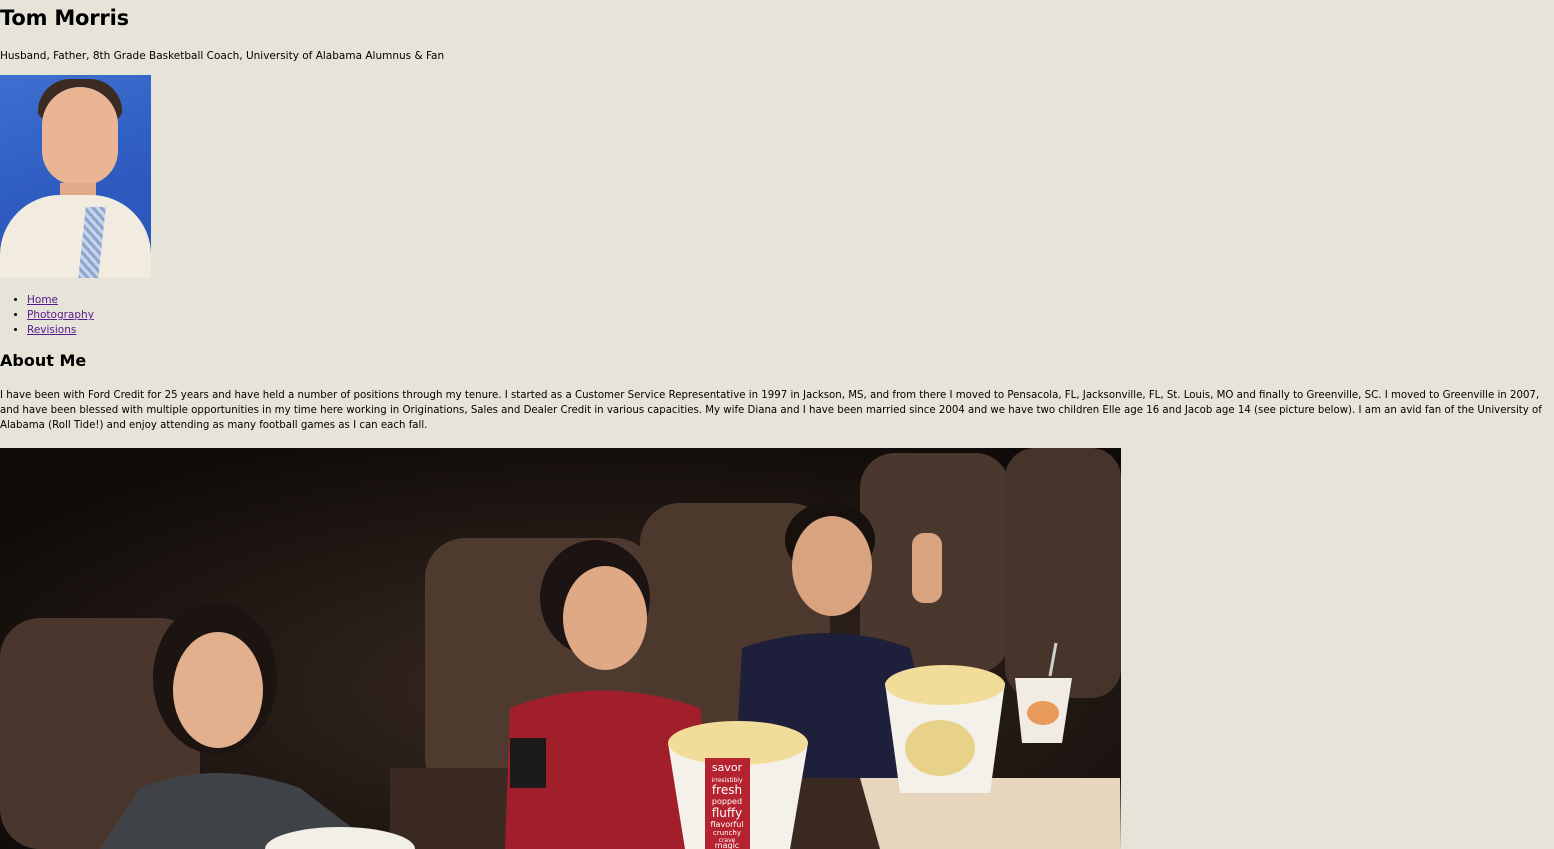 The image size is (1554, 849). What do you see at coordinates (927, 568) in the screenshot?
I see `son-hand` at bounding box center [927, 568].